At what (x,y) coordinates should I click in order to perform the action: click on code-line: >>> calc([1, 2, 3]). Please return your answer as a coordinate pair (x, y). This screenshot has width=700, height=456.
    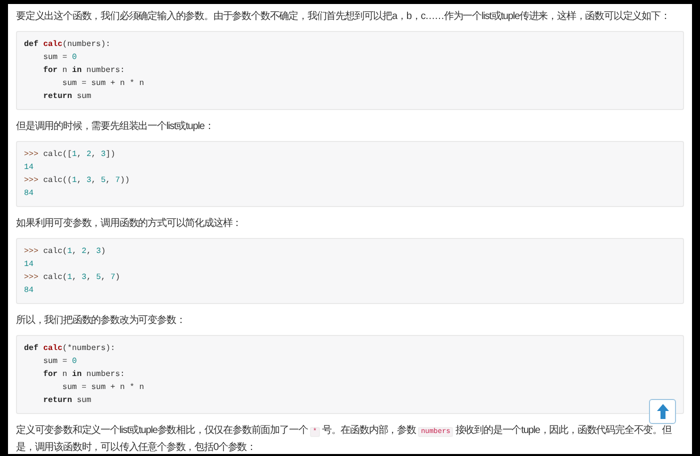
    Looking at the image, I should click on (70, 155).